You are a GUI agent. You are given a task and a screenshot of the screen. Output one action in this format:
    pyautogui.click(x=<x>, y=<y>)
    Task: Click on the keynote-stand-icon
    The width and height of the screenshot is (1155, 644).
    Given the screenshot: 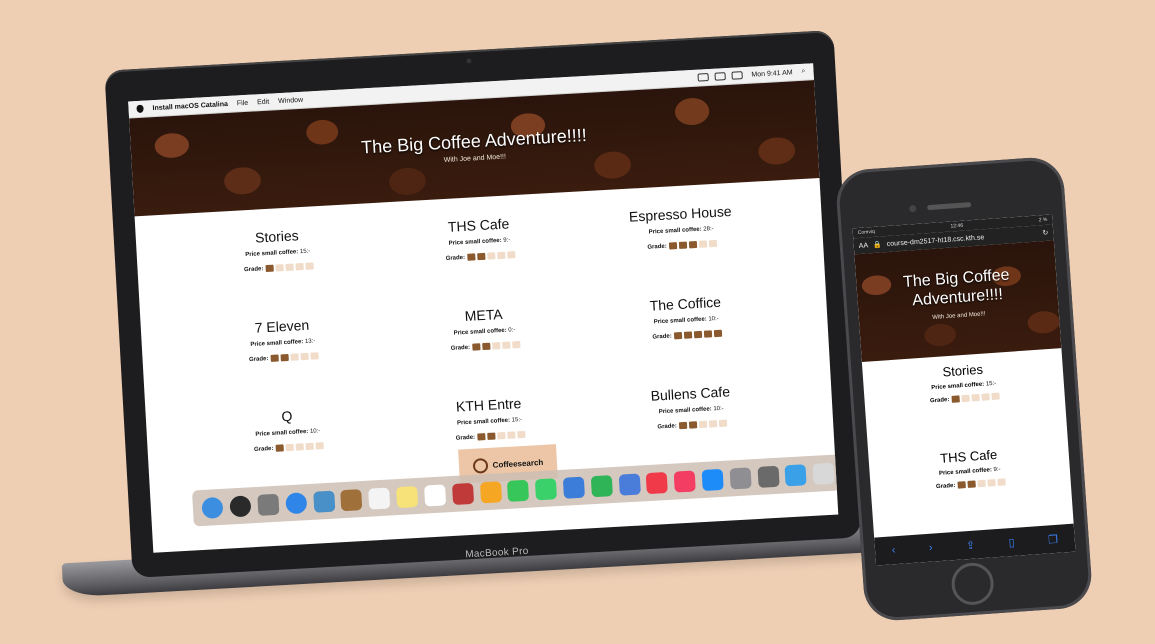 What is the action you would take?
    pyautogui.click(x=629, y=484)
    